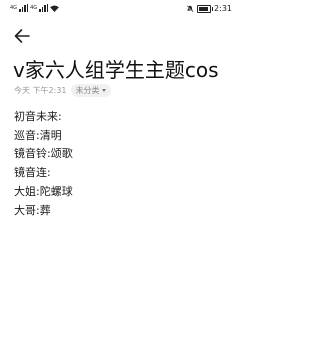 This screenshot has height=350, width=320. What do you see at coordinates (40, 90) in the screenshot?
I see `note-date: 今天 下午2:31` at bounding box center [40, 90].